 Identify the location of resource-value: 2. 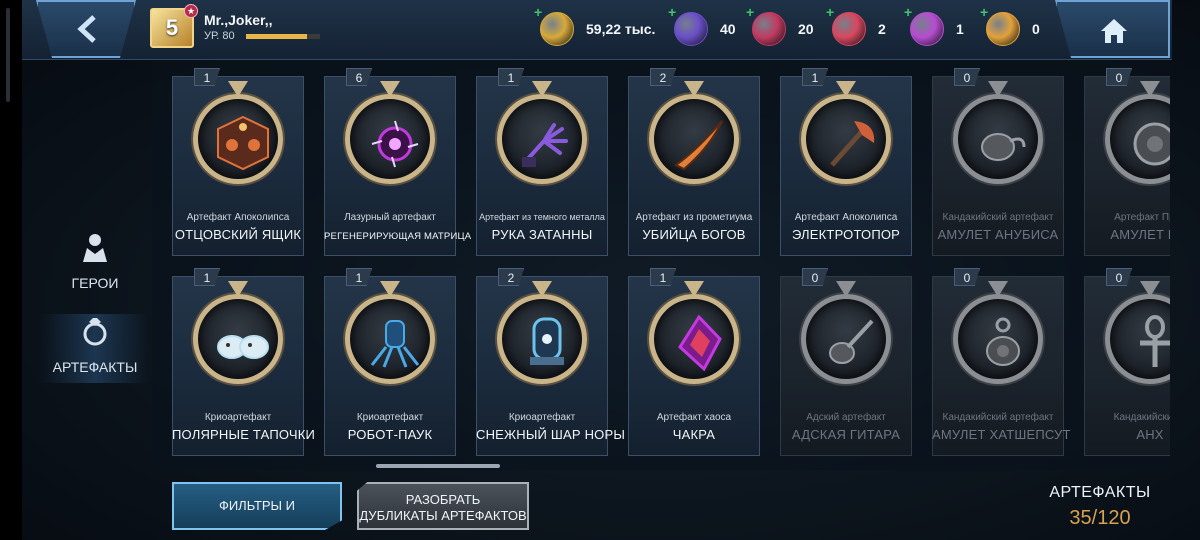
(882, 29).